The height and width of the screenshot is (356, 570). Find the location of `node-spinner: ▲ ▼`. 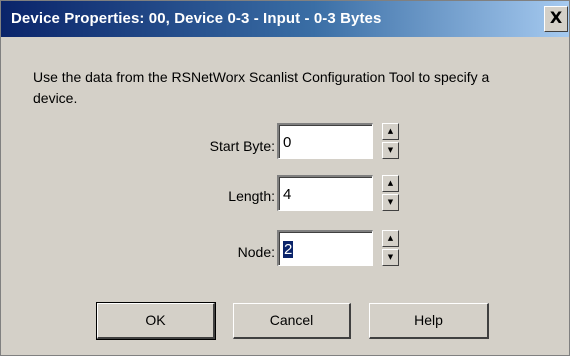

node-spinner: ▲ ▼ is located at coordinates (390, 248).